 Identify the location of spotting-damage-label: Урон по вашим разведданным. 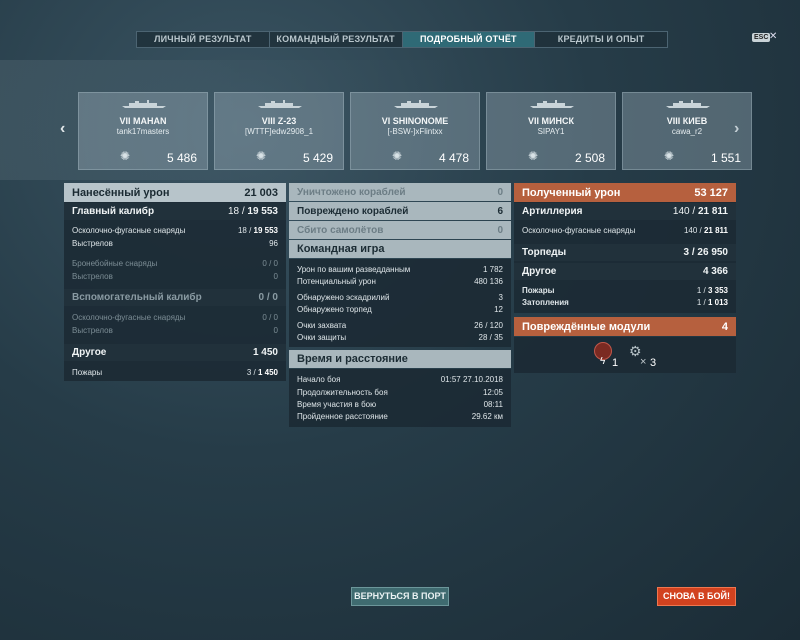
(354, 269).